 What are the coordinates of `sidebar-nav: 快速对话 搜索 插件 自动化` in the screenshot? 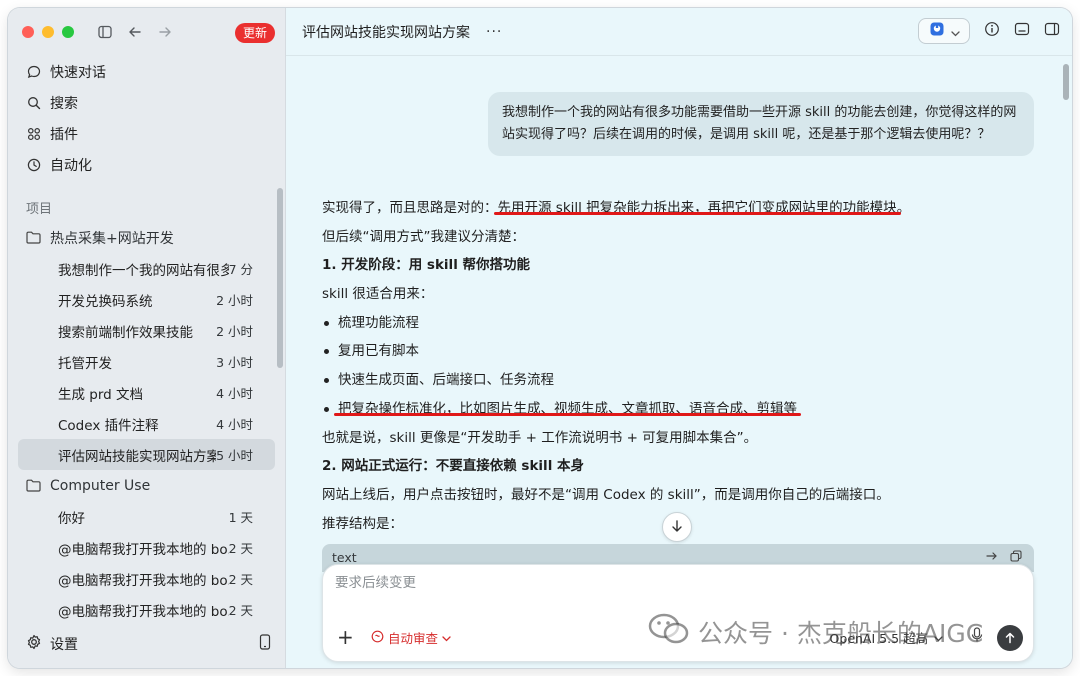 It's located at (146, 118).